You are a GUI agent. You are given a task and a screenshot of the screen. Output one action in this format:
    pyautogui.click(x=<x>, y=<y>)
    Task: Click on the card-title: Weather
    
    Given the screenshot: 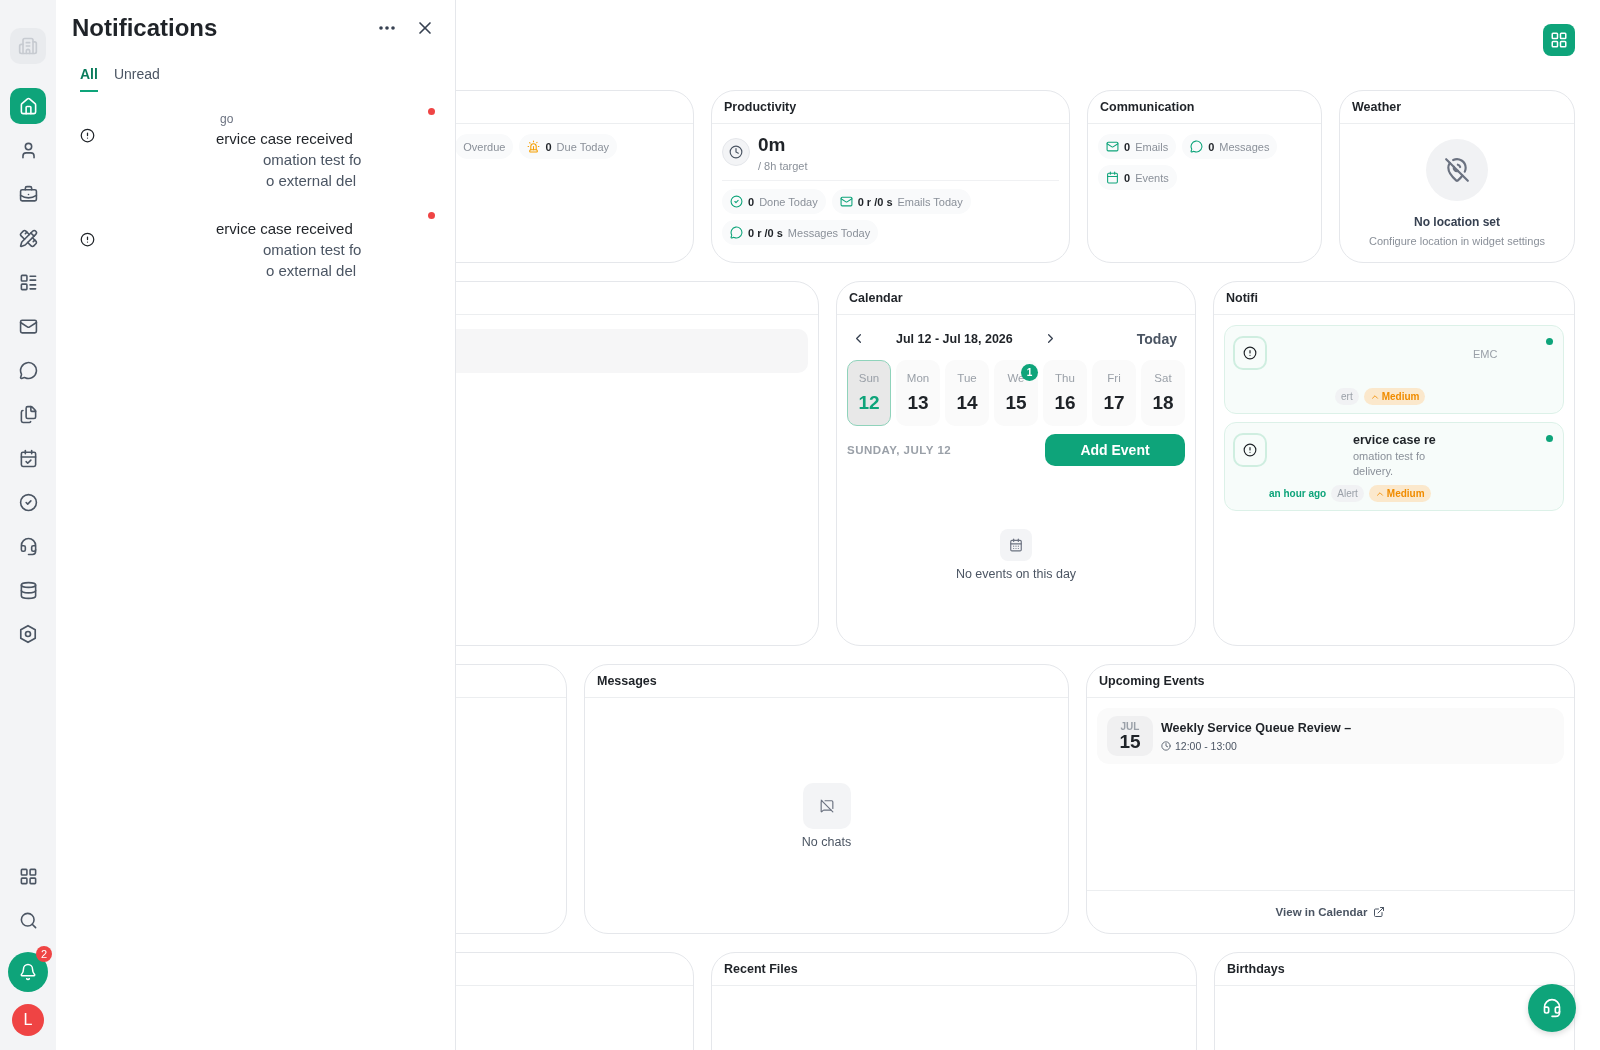 What is the action you would take?
    pyautogui.click(x=1377, y=107)
    